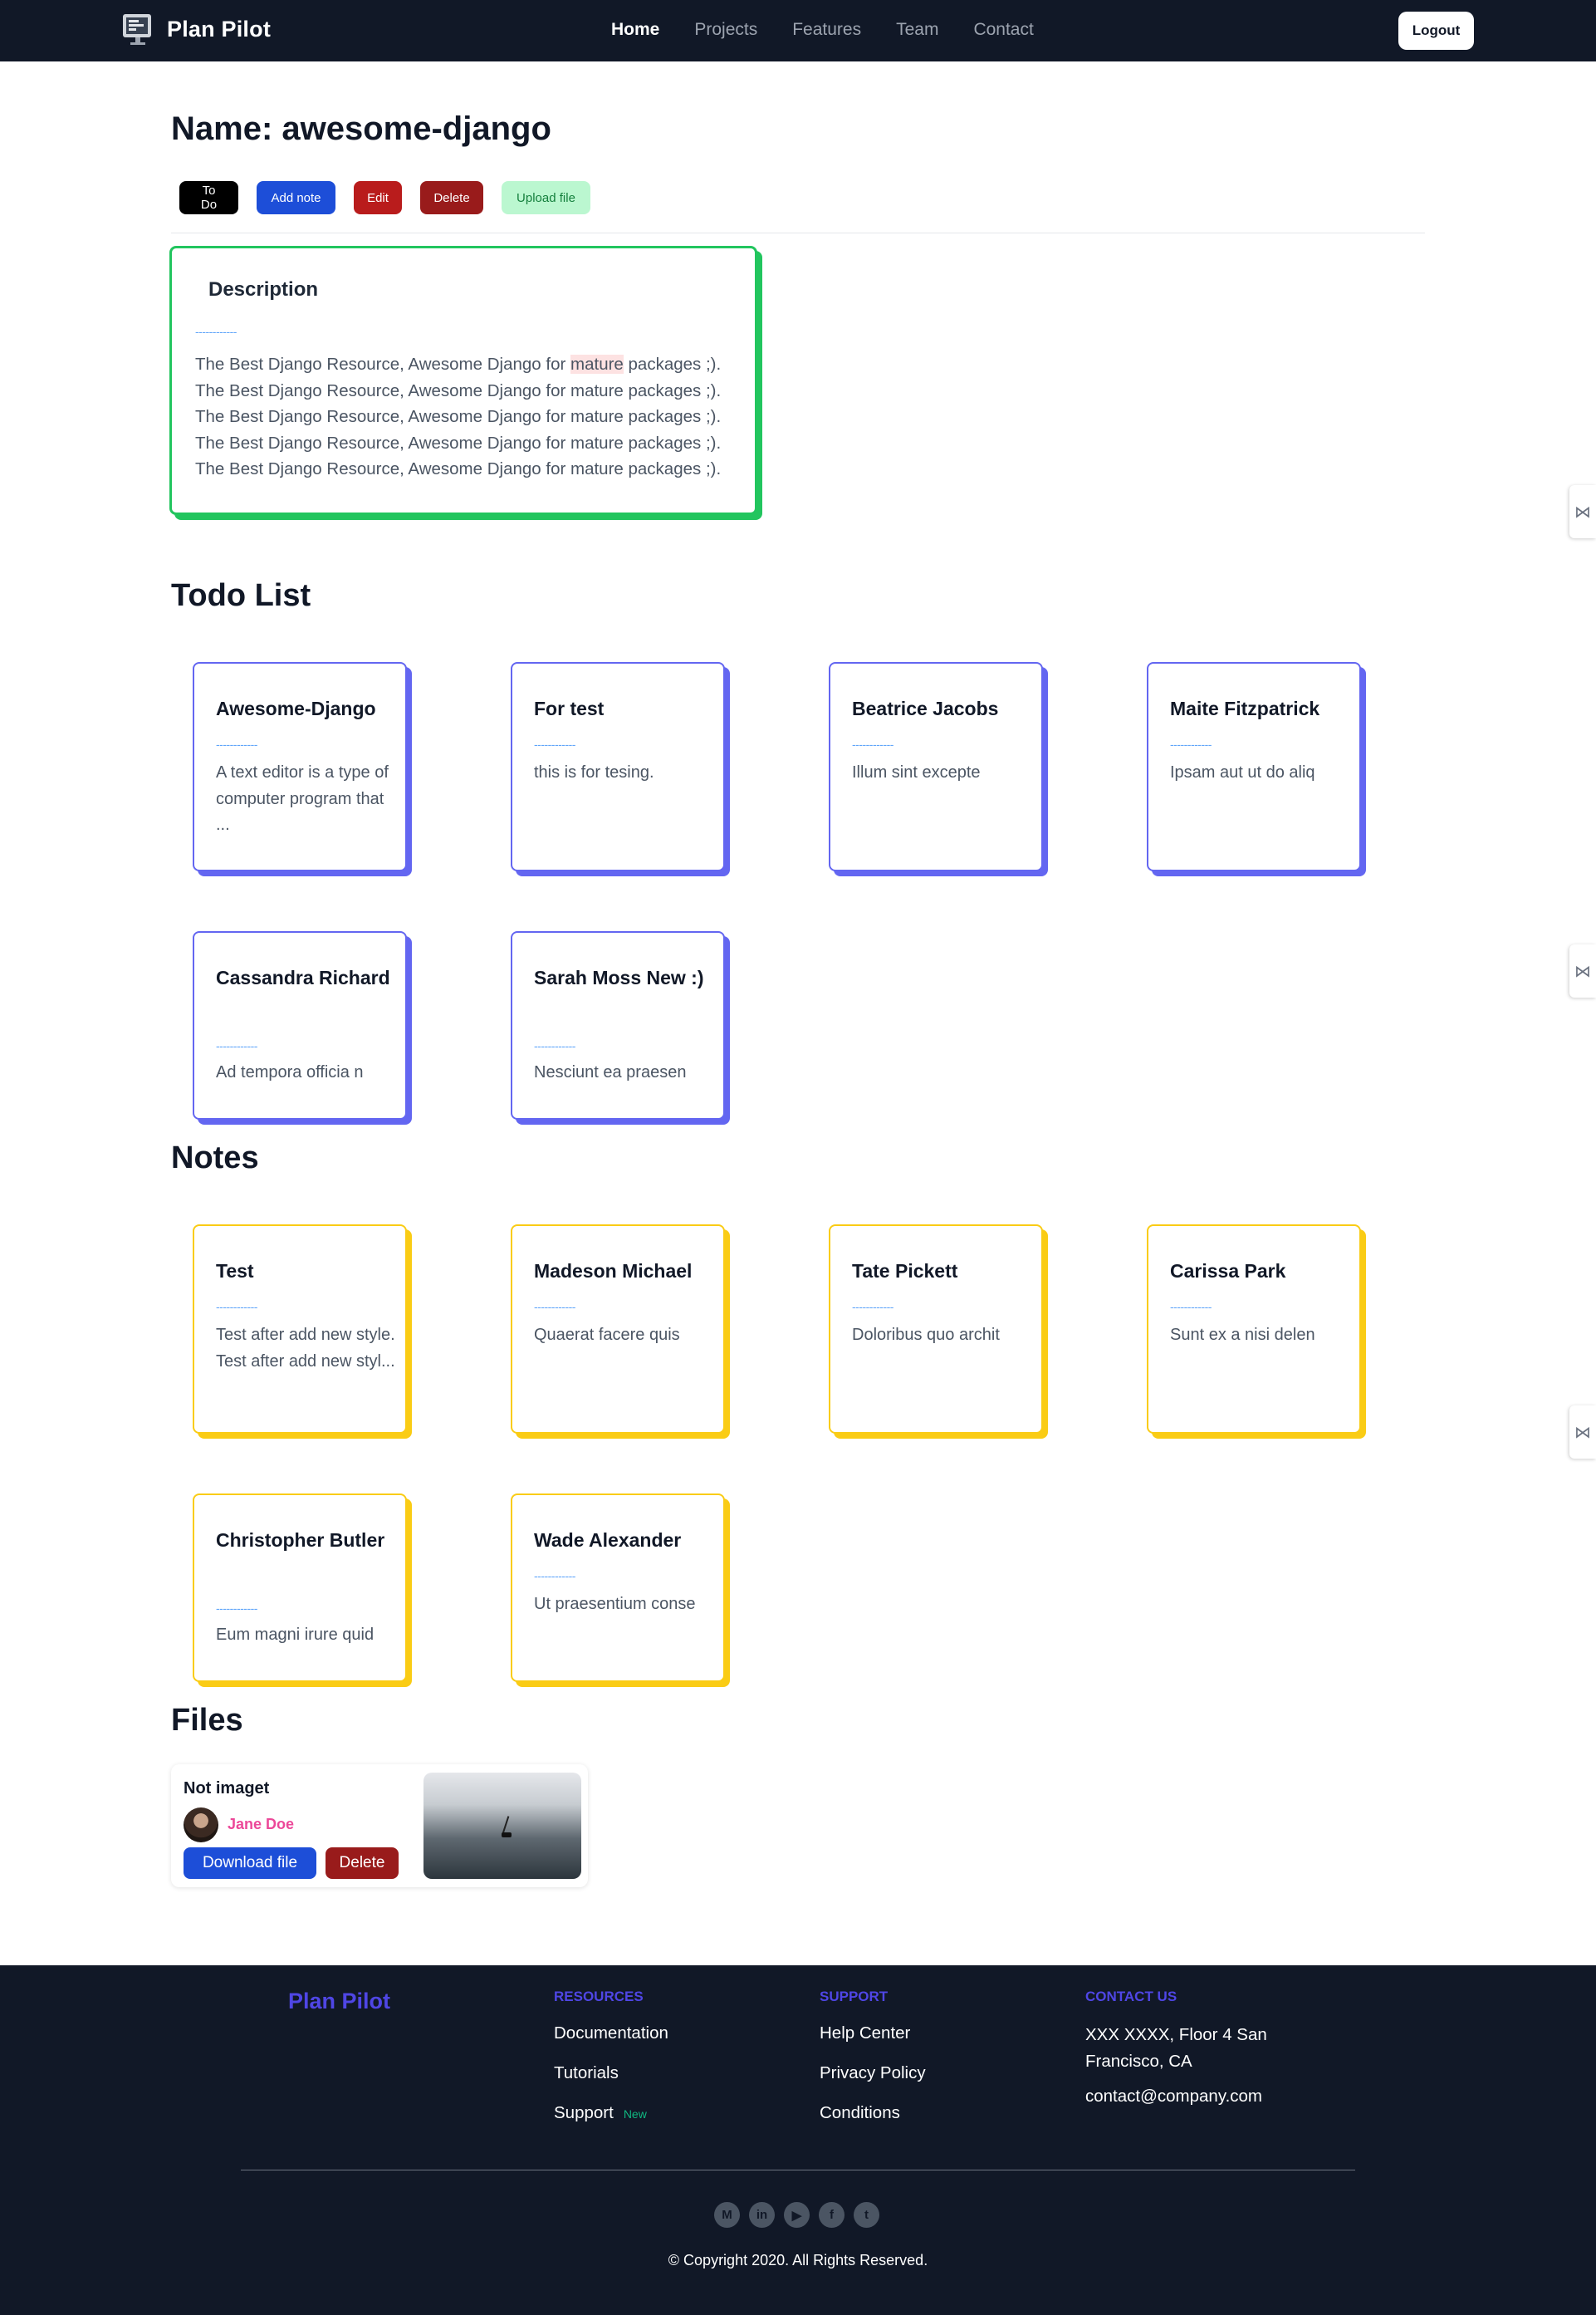 The image size is (1596, 2315). I want to click on note-card-text: Eum magni irure quid, so click(295, 1635).